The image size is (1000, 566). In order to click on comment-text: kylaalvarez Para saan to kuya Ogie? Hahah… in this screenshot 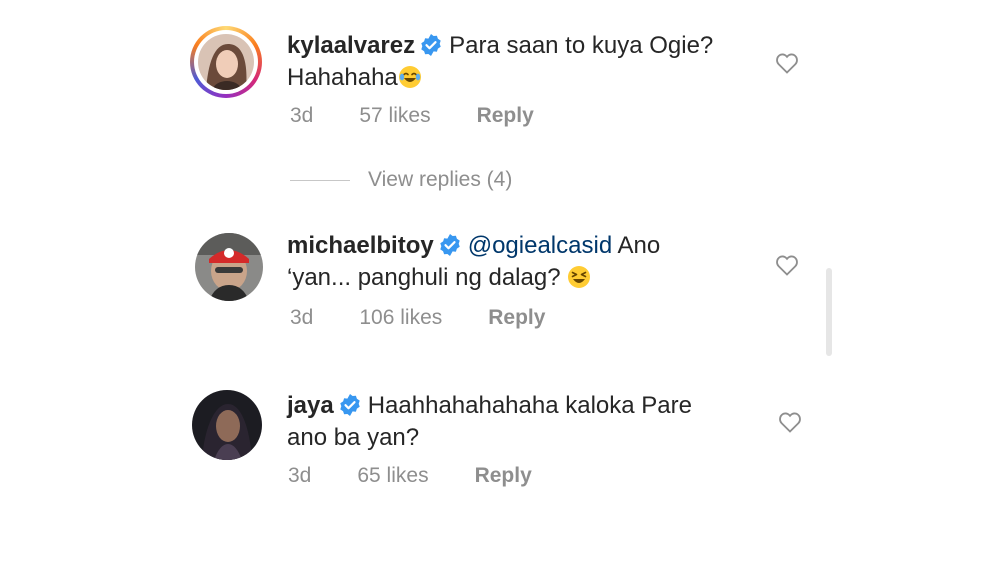, I will do `click(500, 62)`.